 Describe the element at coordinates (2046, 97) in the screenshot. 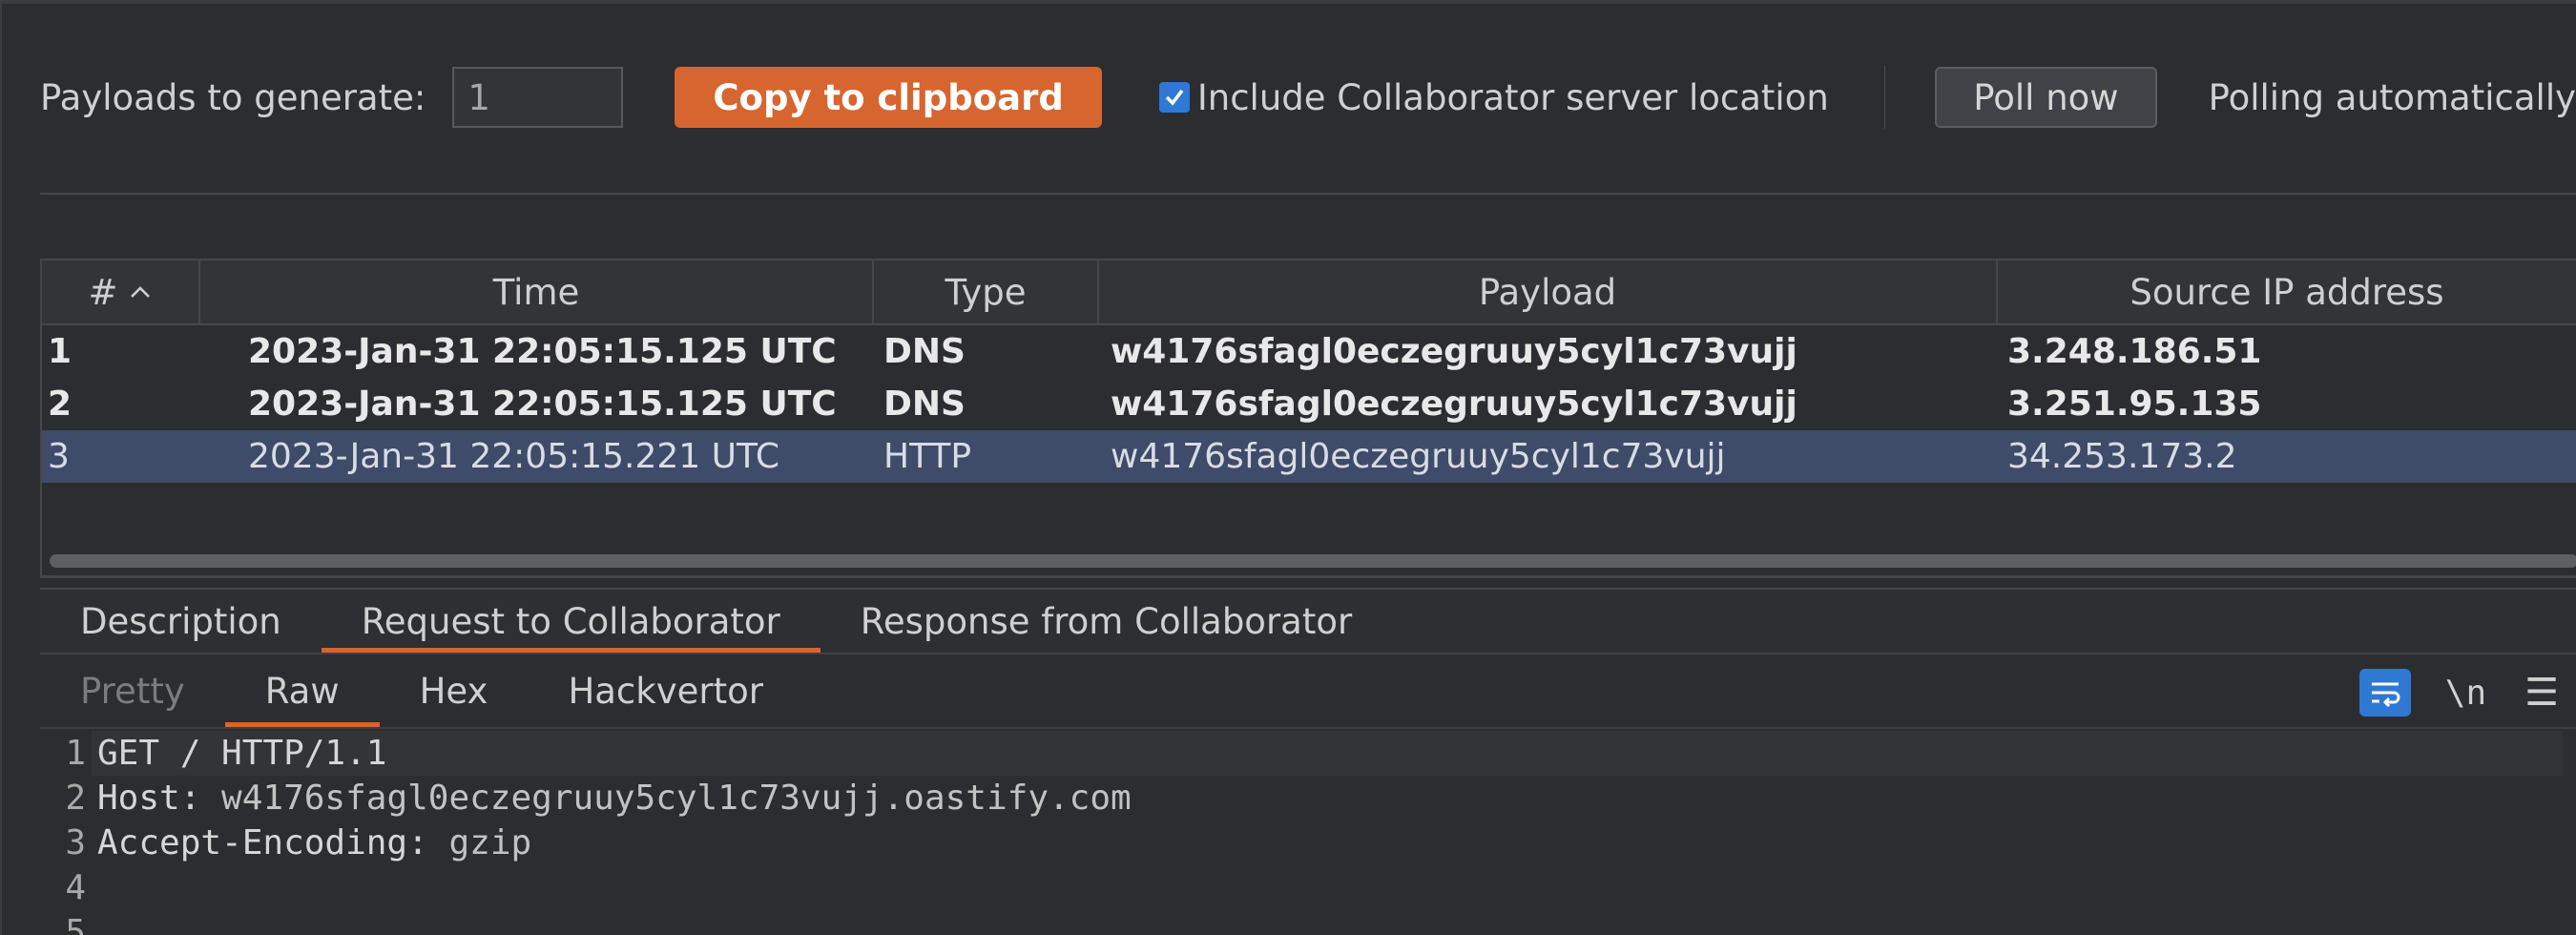

I see `poll-now-button: Poll now` at that location.